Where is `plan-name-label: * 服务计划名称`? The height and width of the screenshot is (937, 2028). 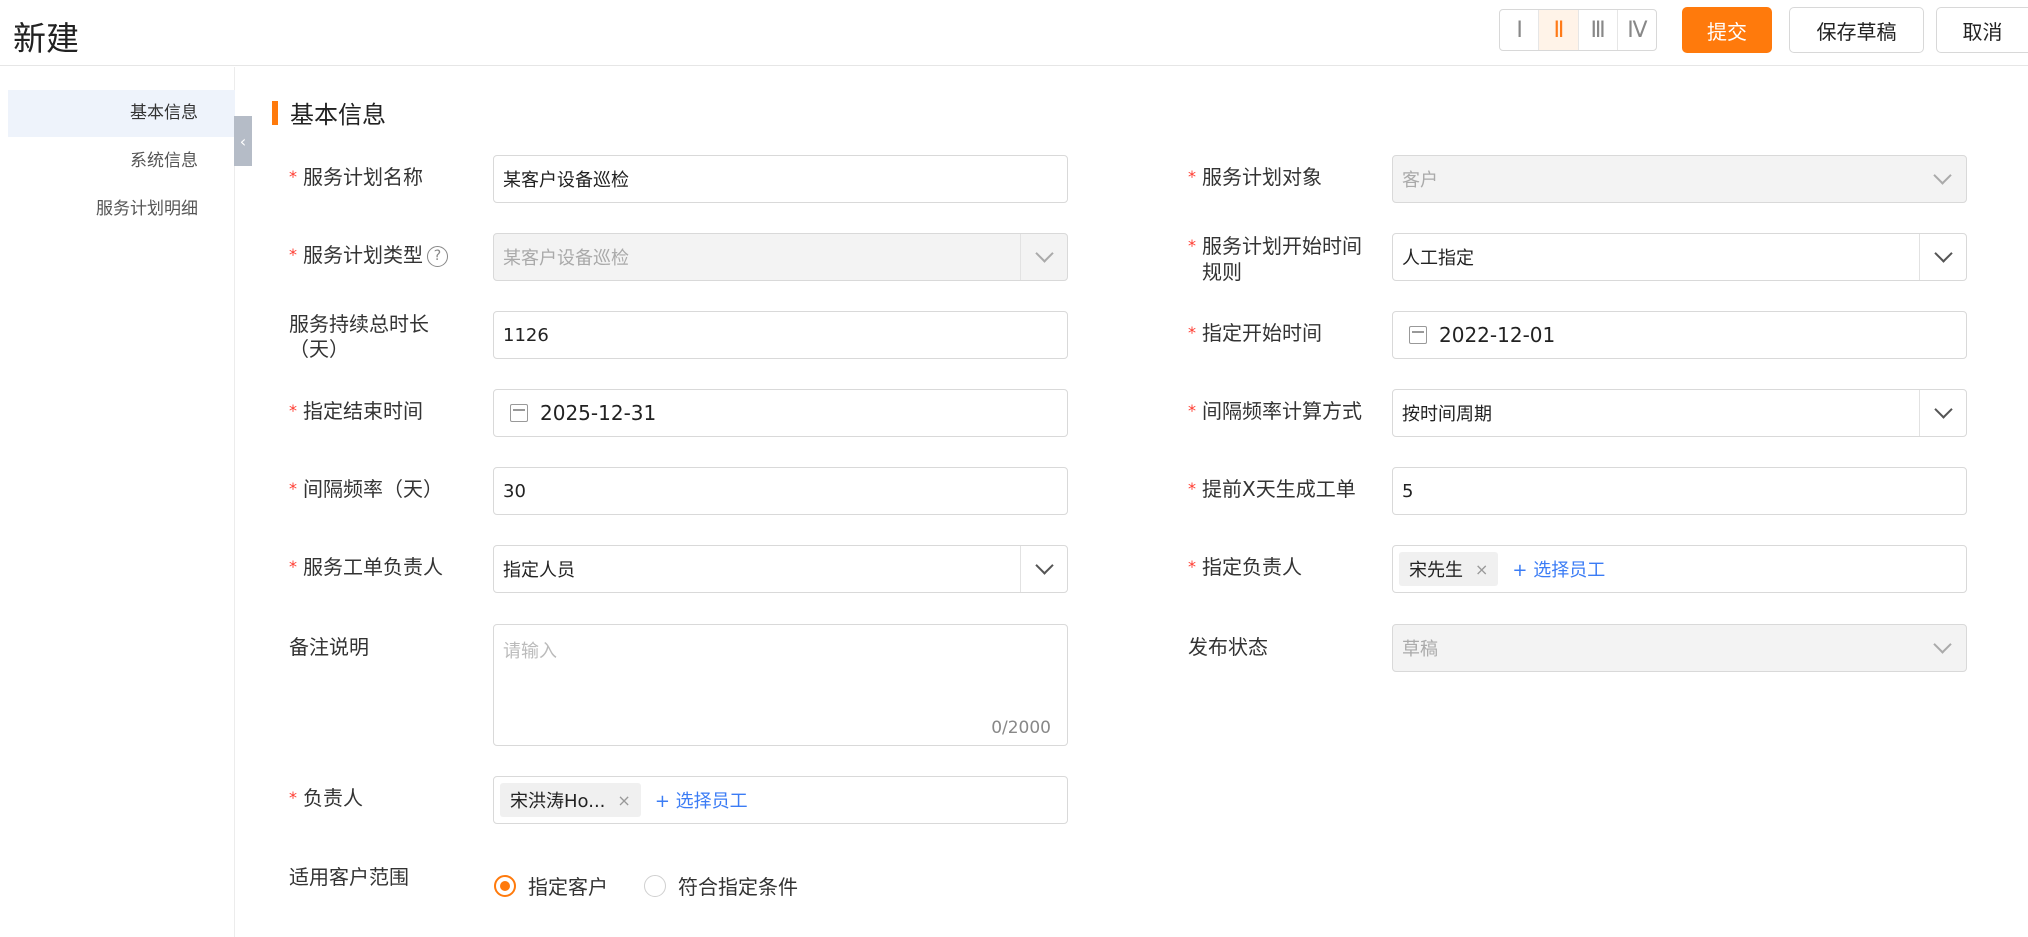 plan-name-label: * 服务计划名称 is located at coordinates (356, 177).